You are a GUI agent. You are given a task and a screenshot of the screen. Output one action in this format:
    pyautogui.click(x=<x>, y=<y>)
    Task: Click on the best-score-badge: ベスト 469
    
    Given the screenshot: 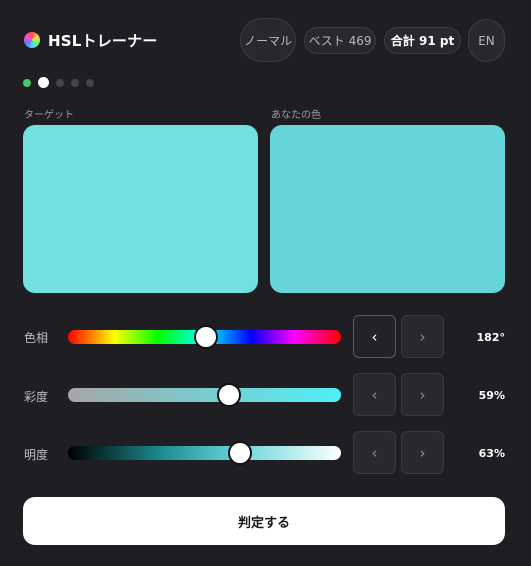 What is the action you would take?
    pyautogui.click(x=340, y=40)
    